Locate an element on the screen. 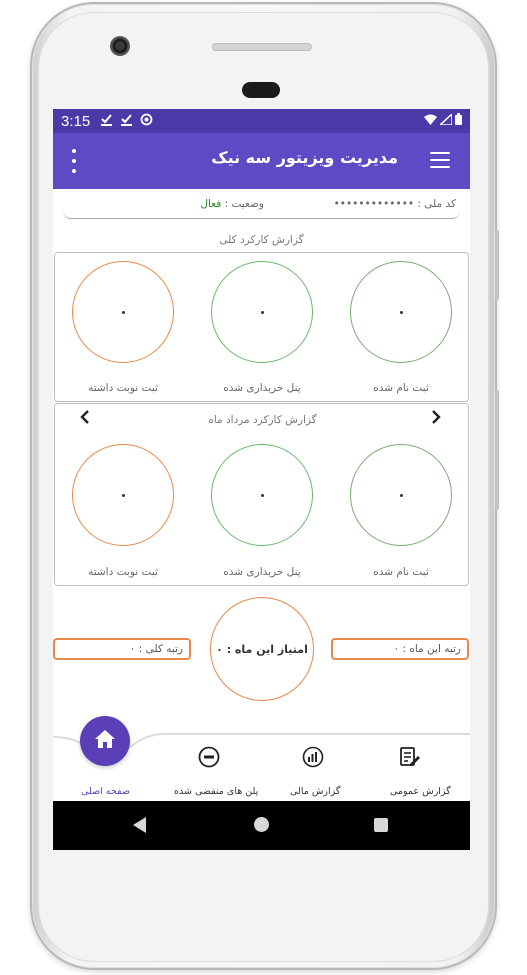  system-navigation-bar is located at coordinates (261, 825).